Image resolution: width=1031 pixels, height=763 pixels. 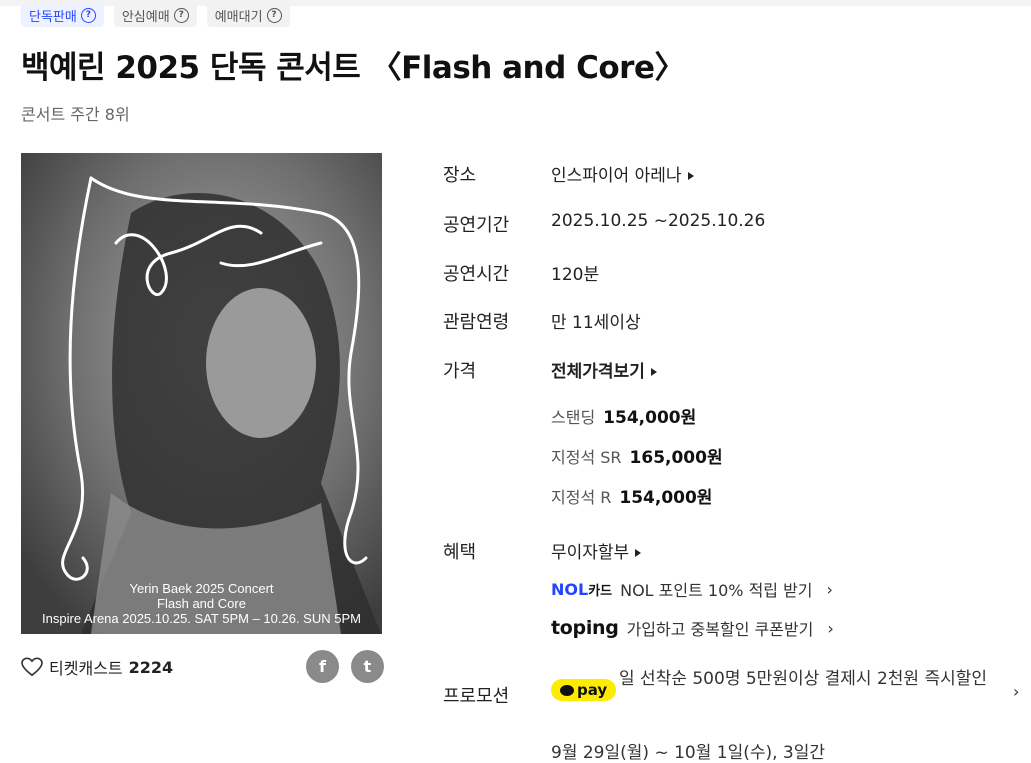 What do you see at coordinates (345, 666) in the screenshot?
I see `share-buttons: f t` at bounding box center [345, 666].